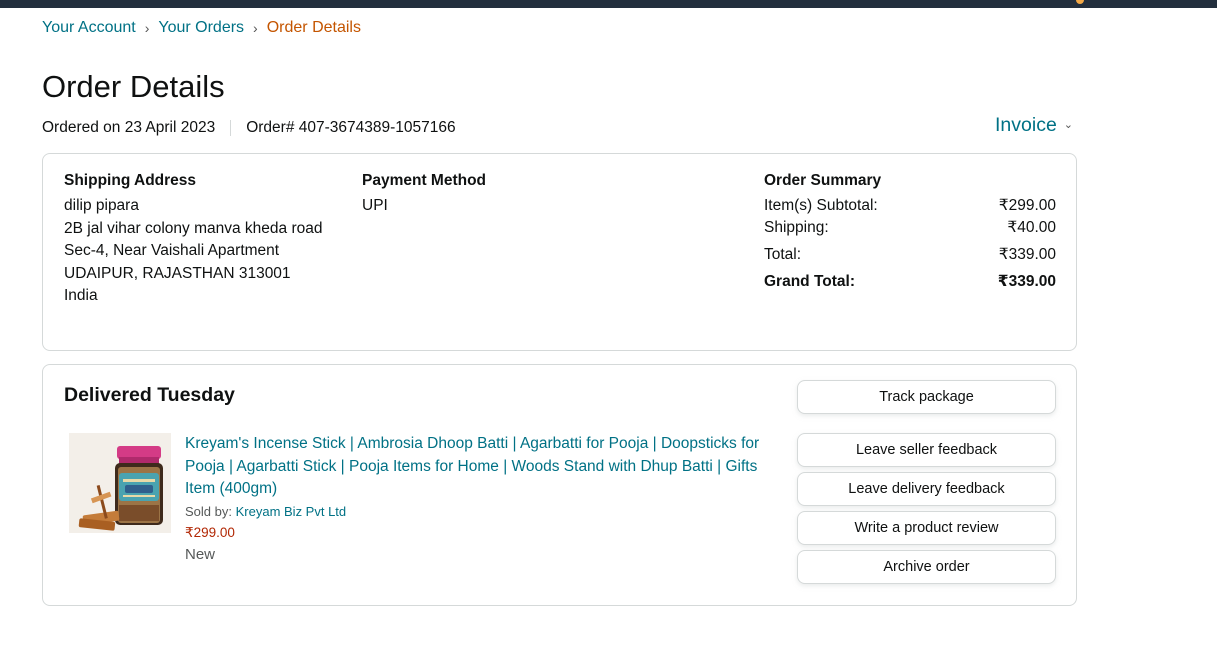 The image size is (1217, 666). Describe the element at coordinates (926, 567) in the screenshot. I see `archive-order-button: Archive order` at that location.